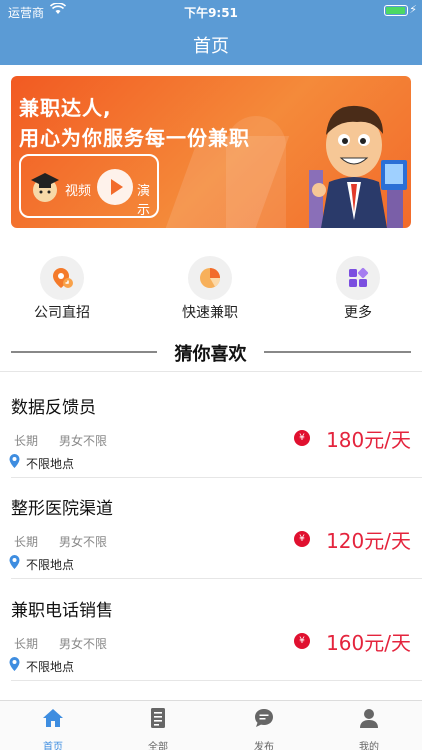 The image size is (422, 750). Describe the element at coordinates (368, 541) in the screenshot. I see `job-salary: 120元/天` at that location.